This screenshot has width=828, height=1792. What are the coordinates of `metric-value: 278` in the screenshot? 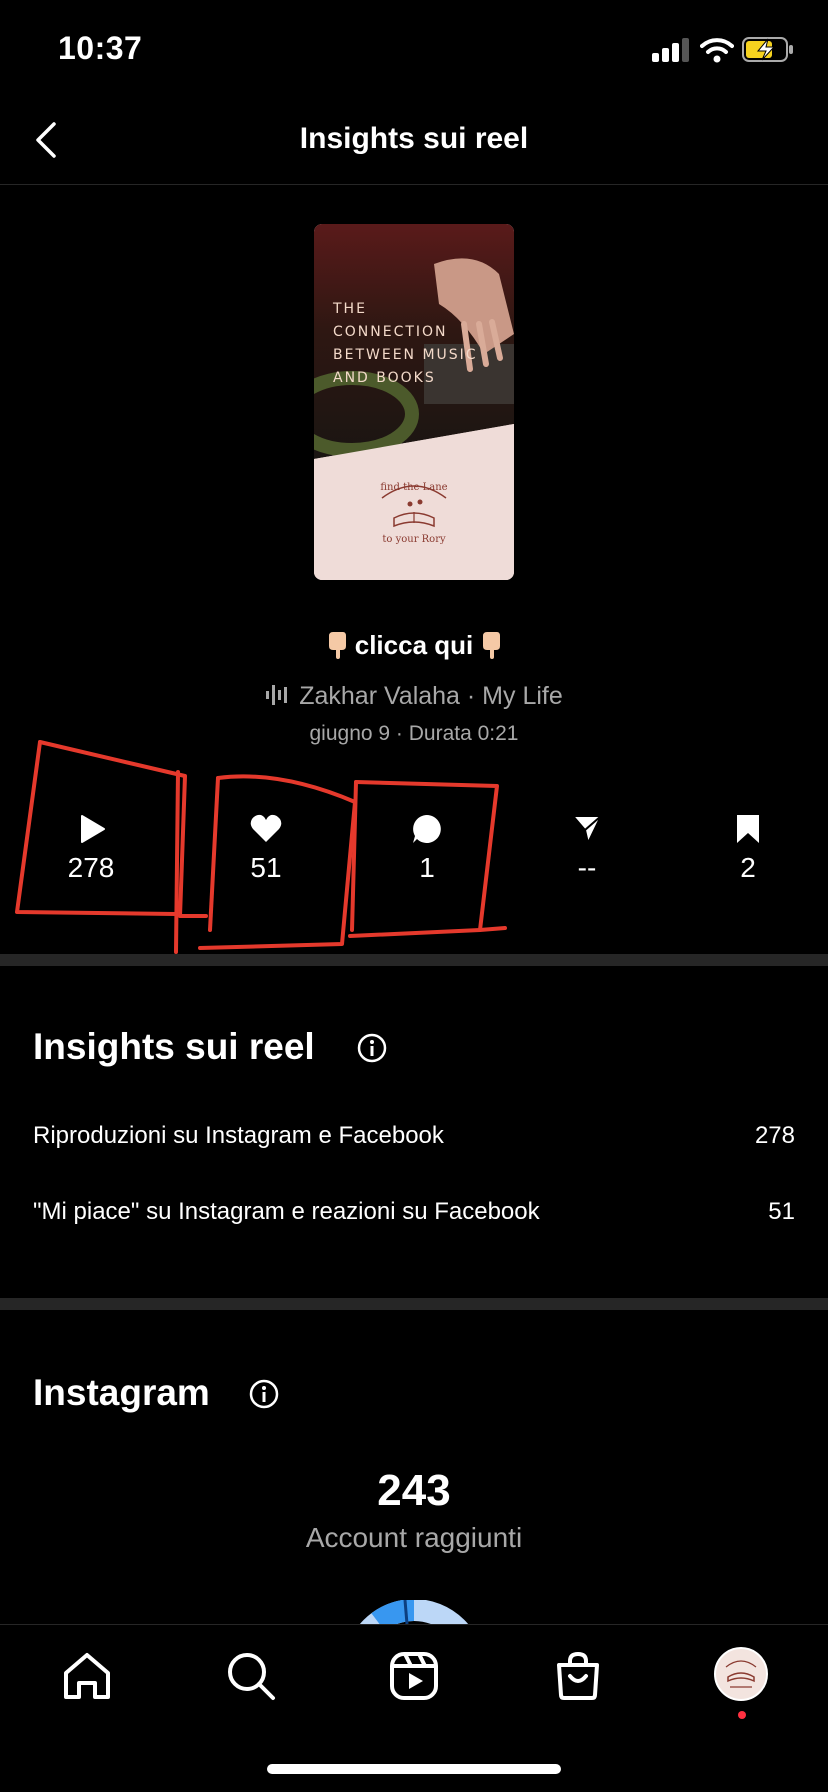 It's located at (774, 1135).